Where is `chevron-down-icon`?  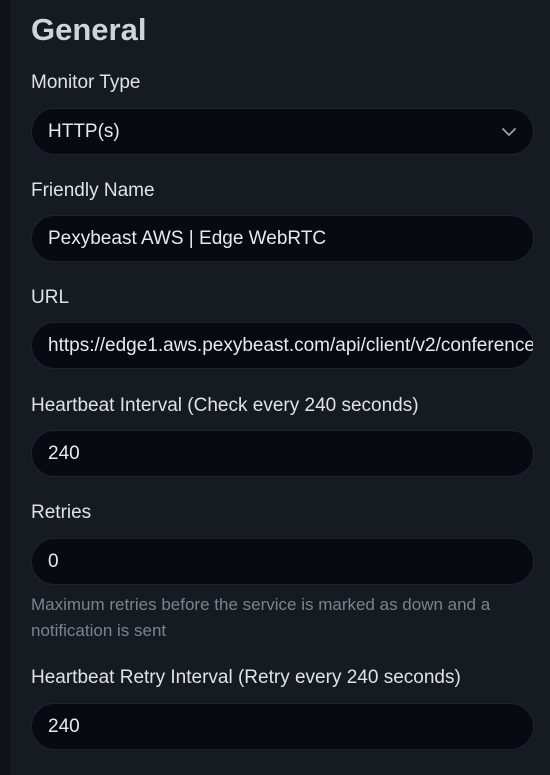 chevron-down-icon is located at coordinates (509, 132).